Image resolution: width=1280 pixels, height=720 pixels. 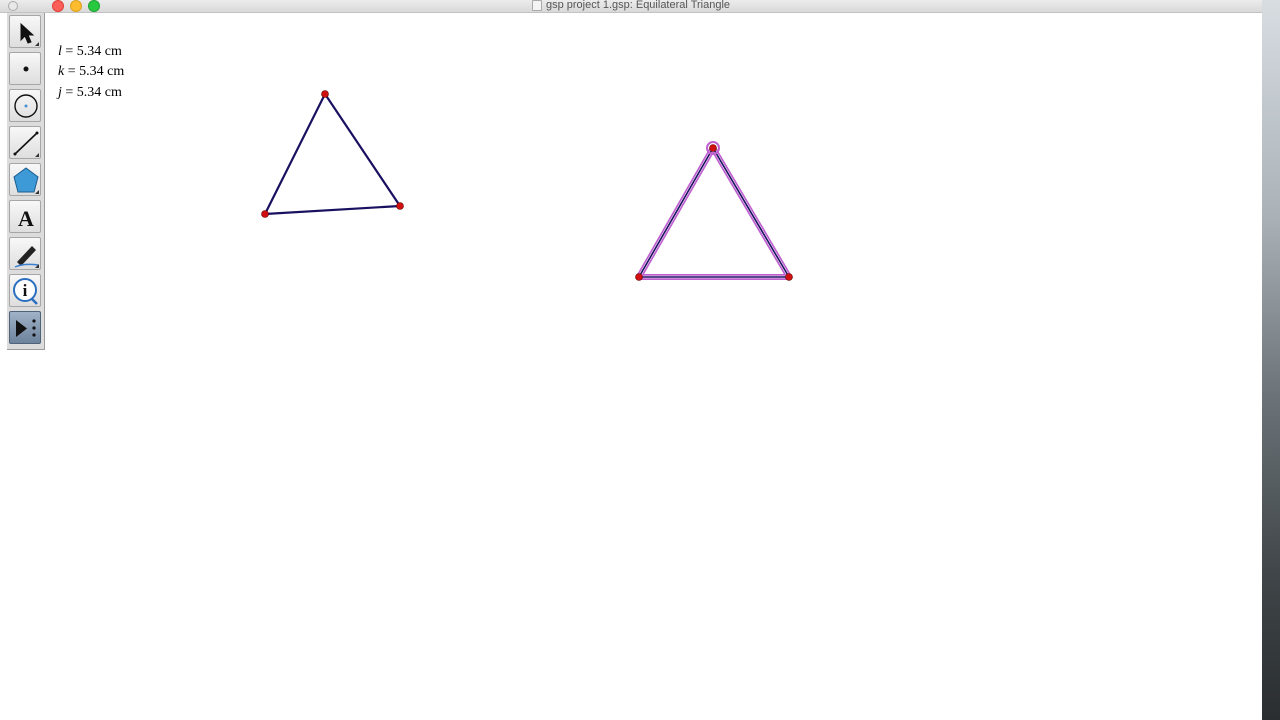 I want to click on triangle-left, so click(x=332, y=154).